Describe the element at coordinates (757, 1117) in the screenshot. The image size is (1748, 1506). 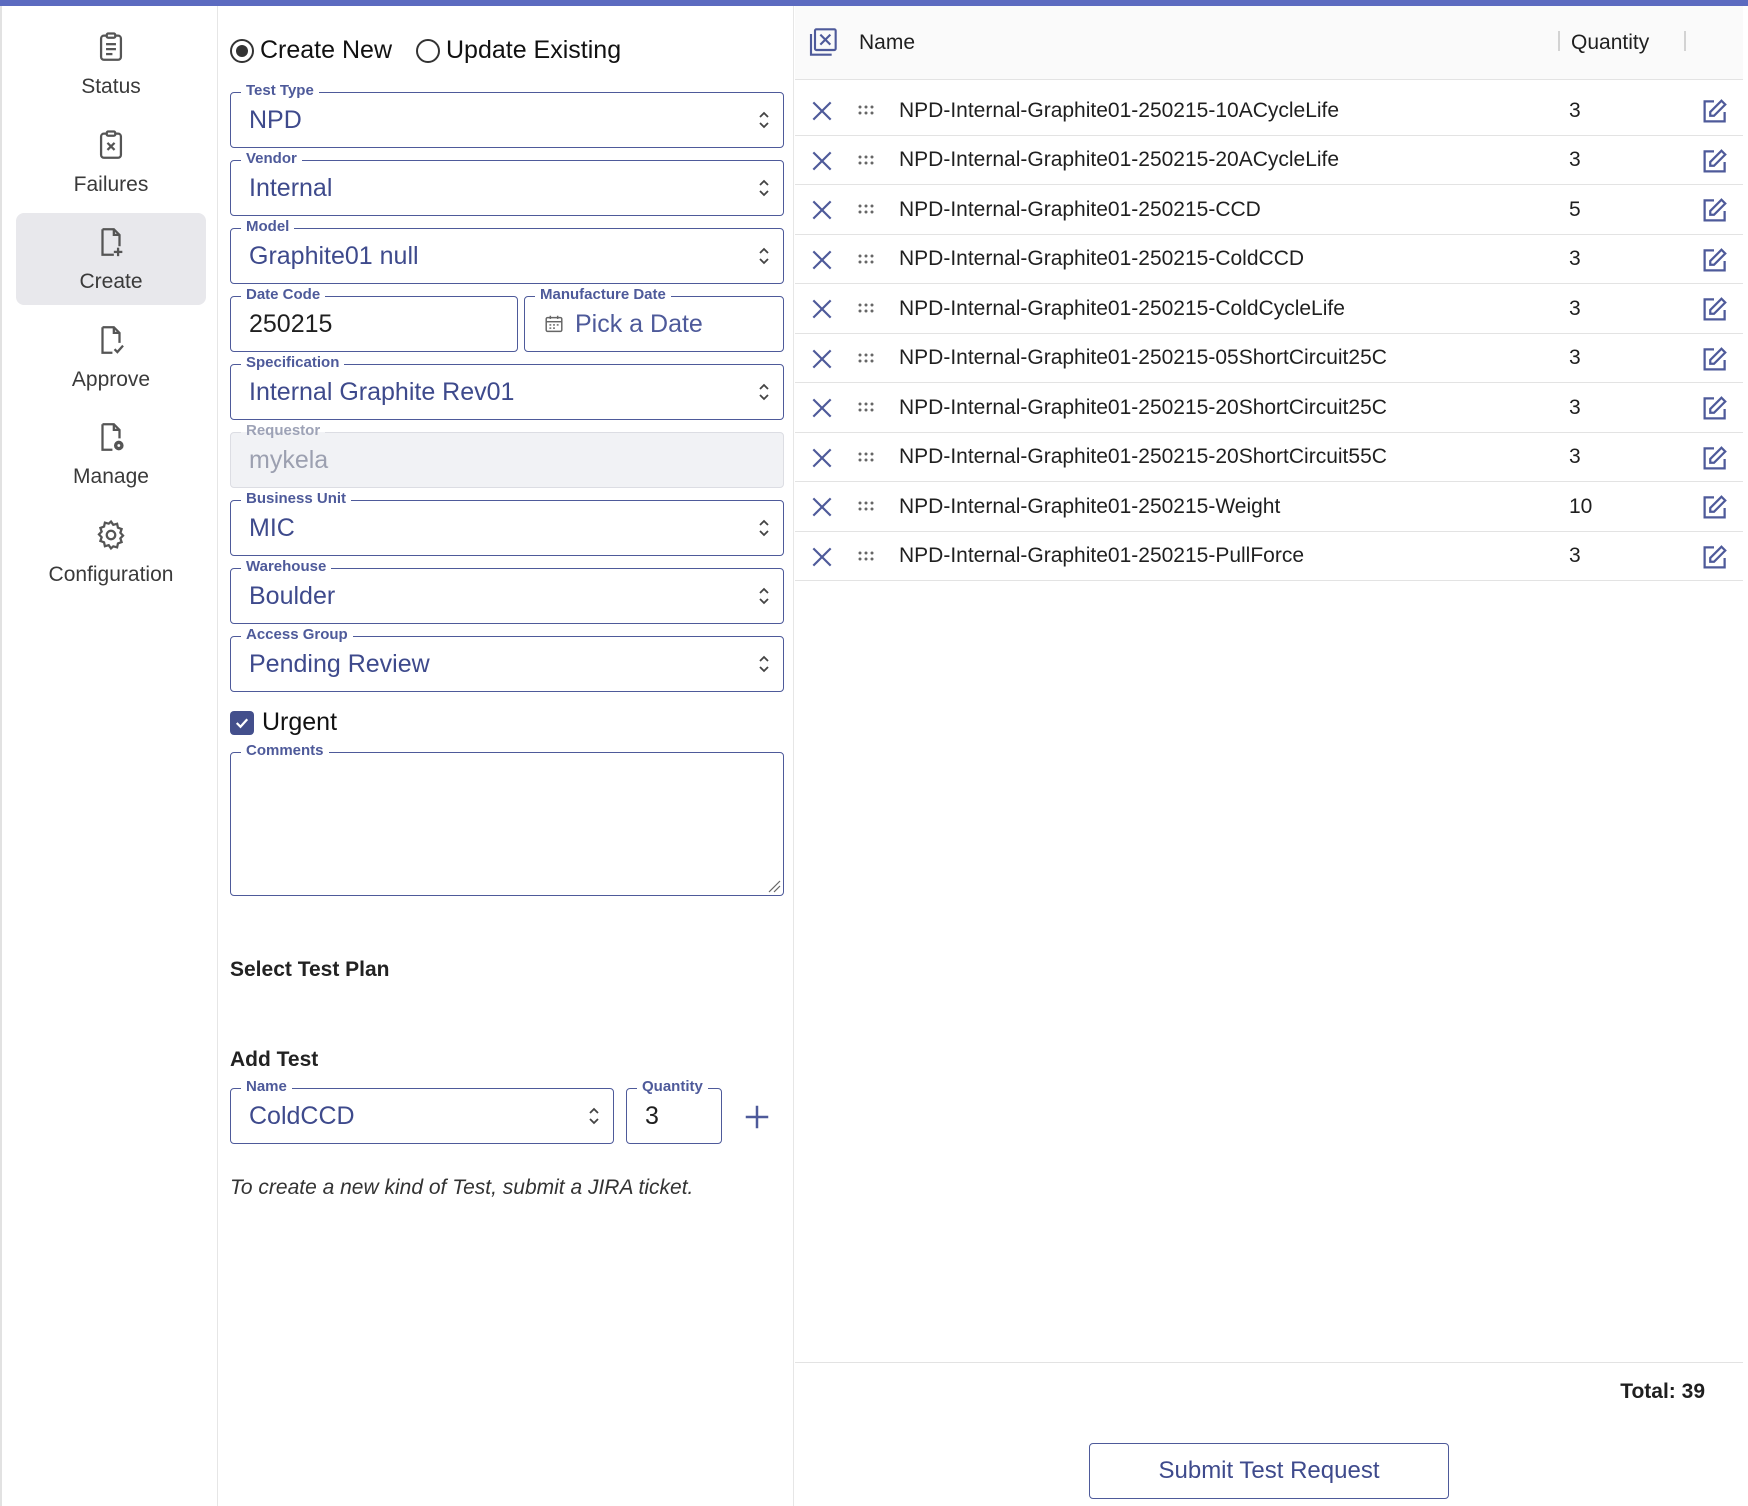
I see `add-test-plus-icon` at that location.